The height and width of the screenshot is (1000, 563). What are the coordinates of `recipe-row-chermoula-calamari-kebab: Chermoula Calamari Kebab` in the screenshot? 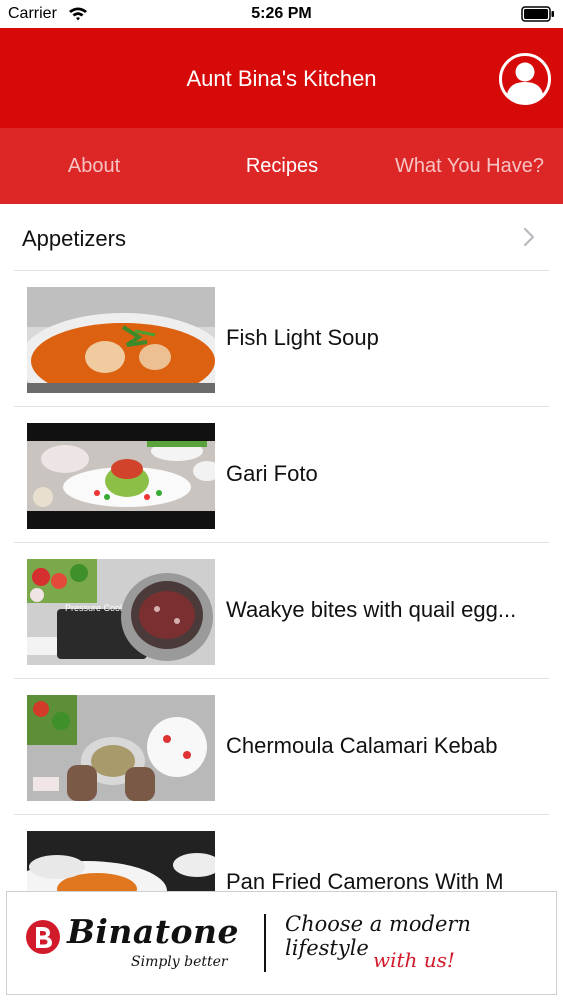 It's located at (281, 747).